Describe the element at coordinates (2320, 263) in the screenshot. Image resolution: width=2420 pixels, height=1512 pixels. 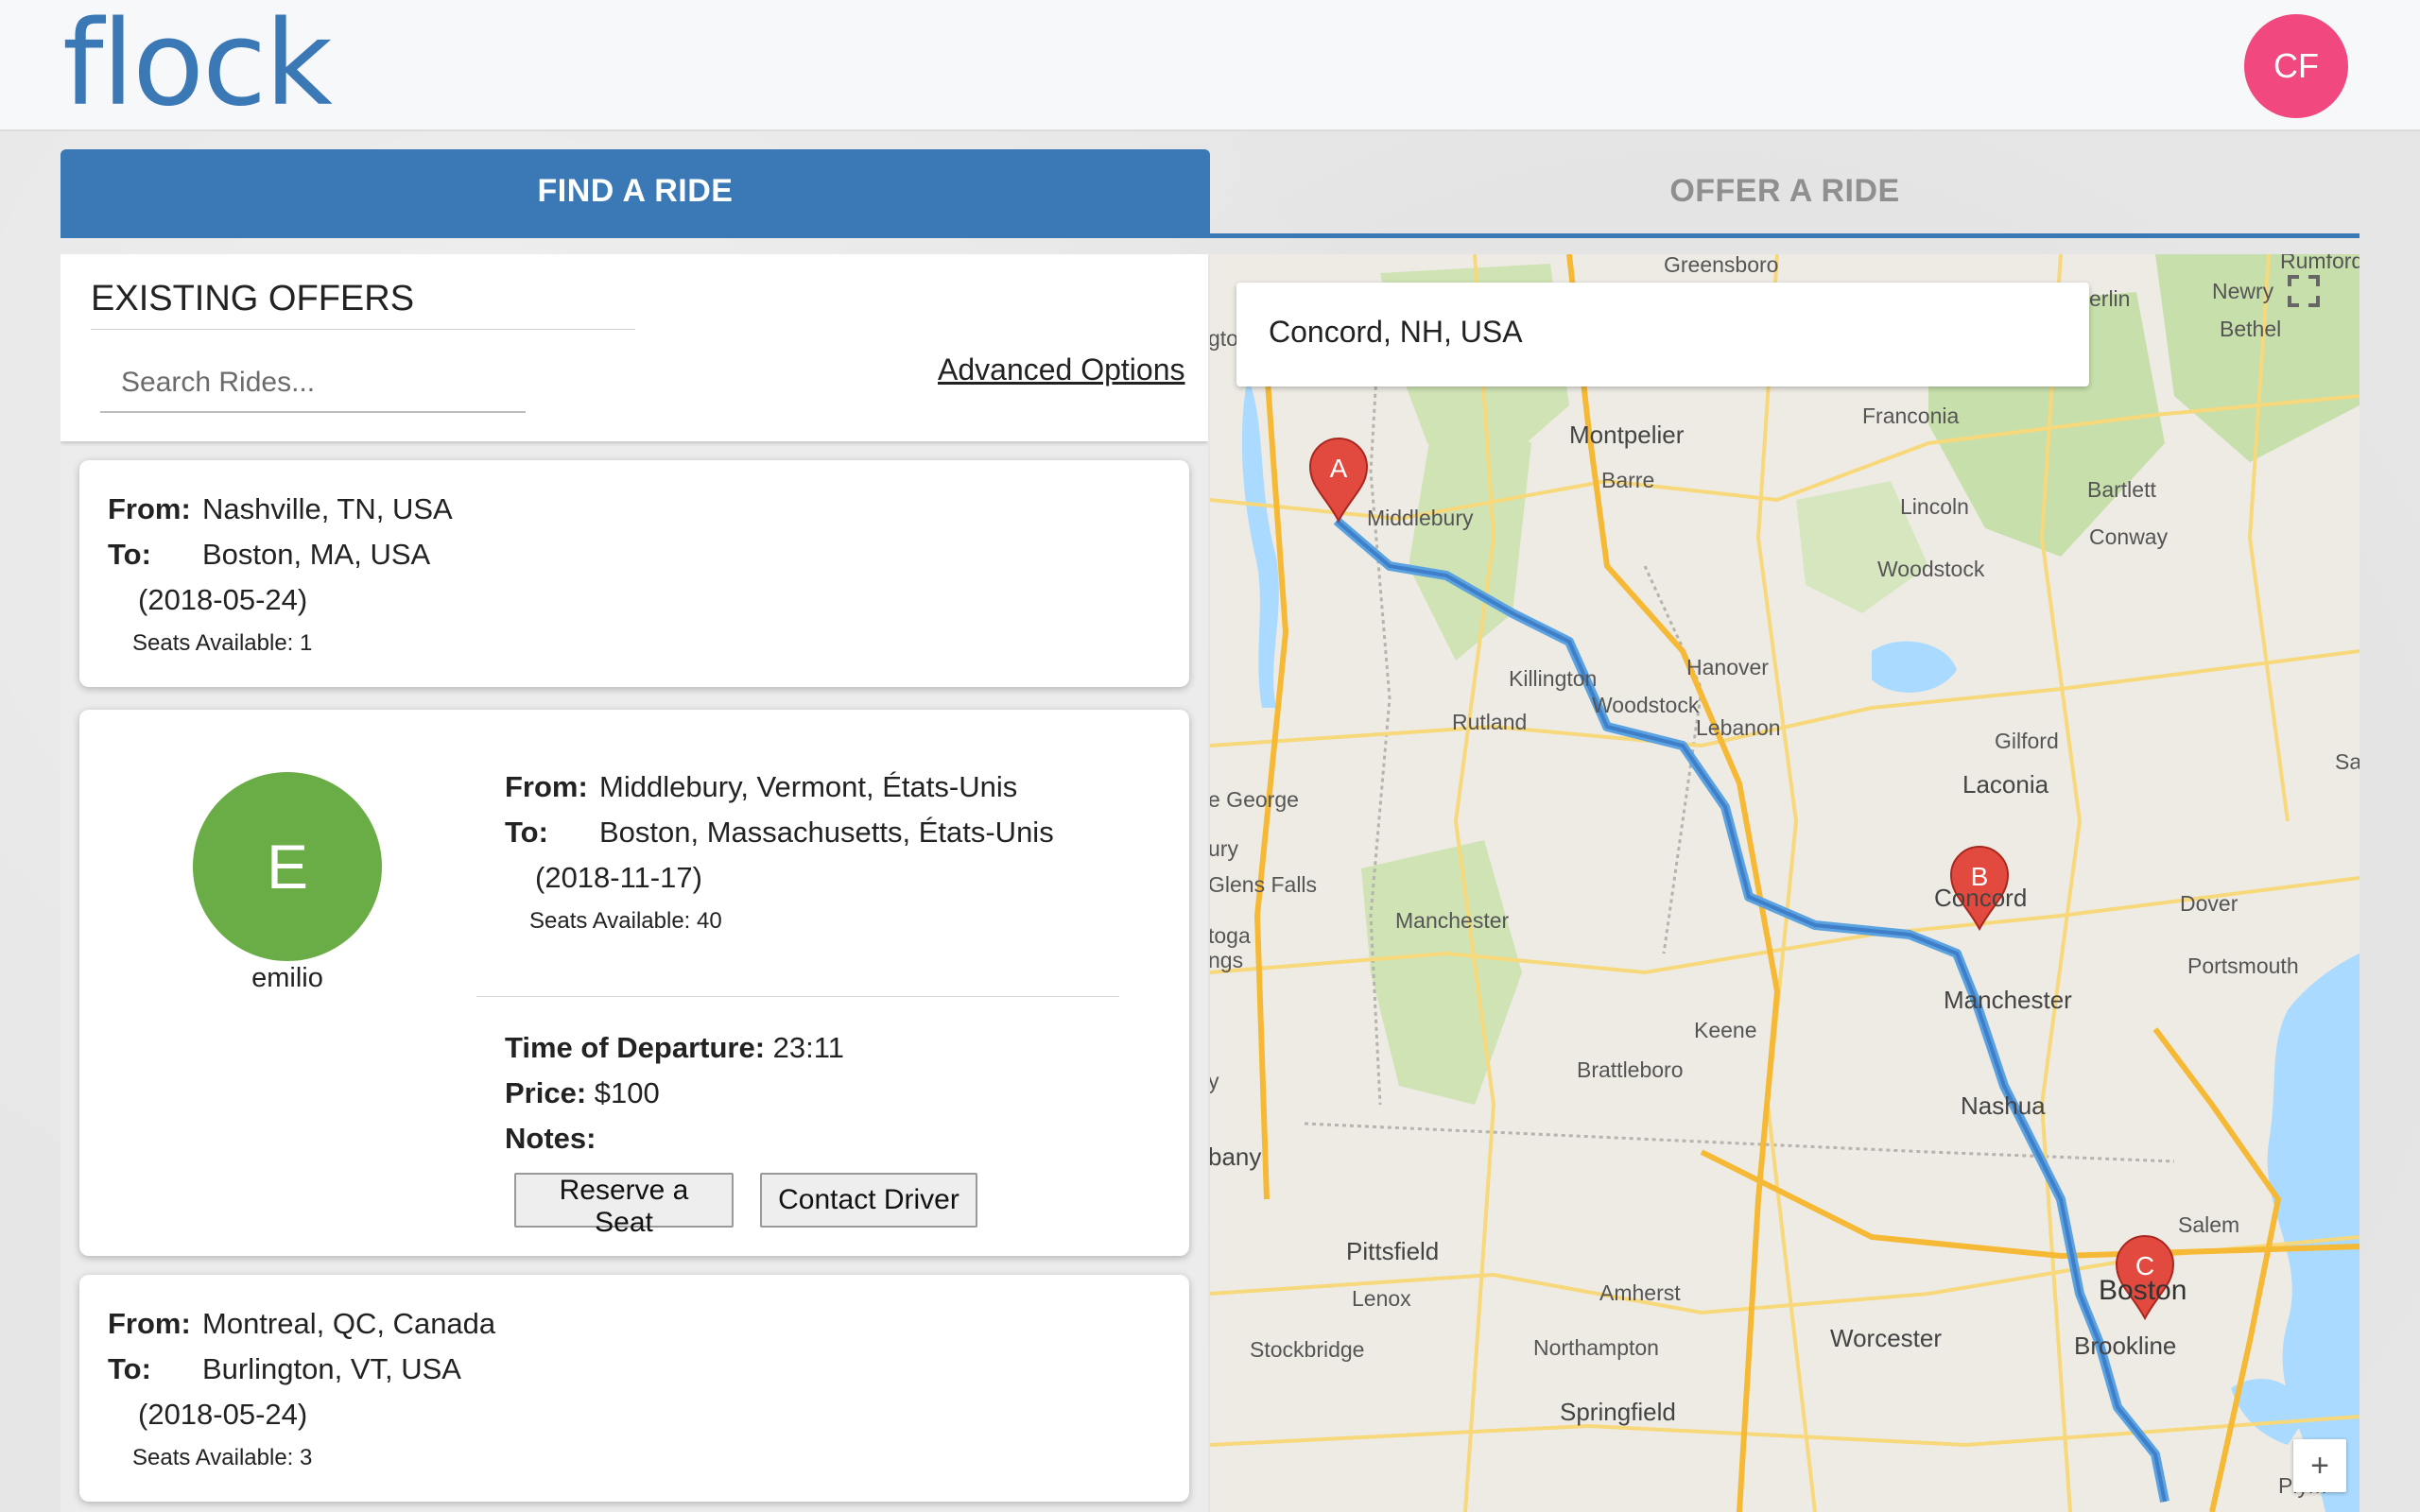
I see `map-label: Rumford` at that location.